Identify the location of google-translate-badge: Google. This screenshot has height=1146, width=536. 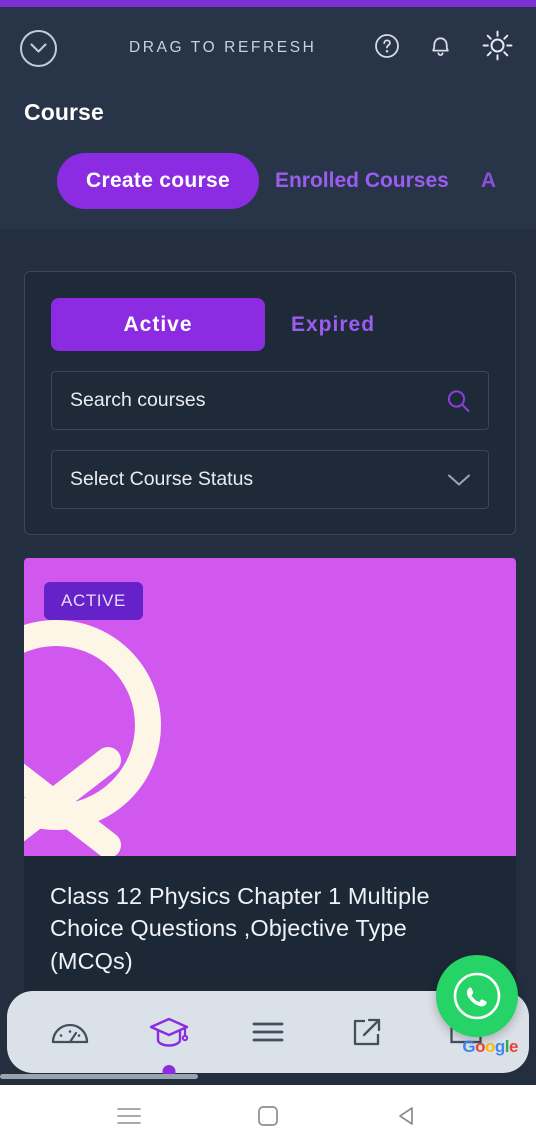
(490, 1047).